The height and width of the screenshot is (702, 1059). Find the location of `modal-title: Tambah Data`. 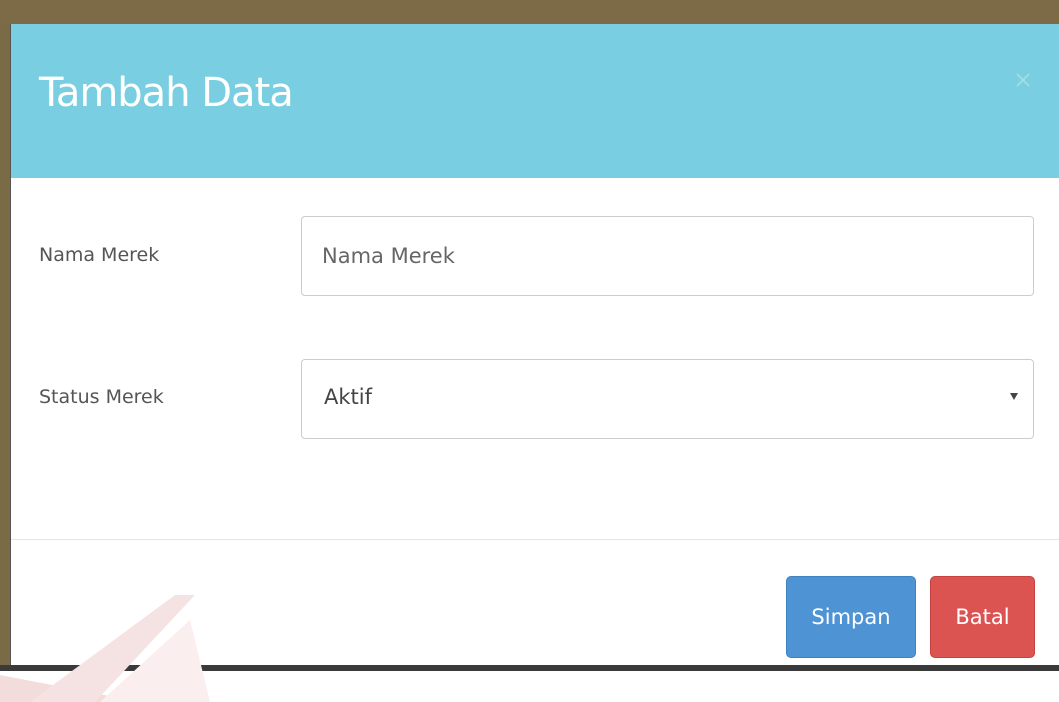

modal-title: Tambah Data is located at coordinates (166, 93).